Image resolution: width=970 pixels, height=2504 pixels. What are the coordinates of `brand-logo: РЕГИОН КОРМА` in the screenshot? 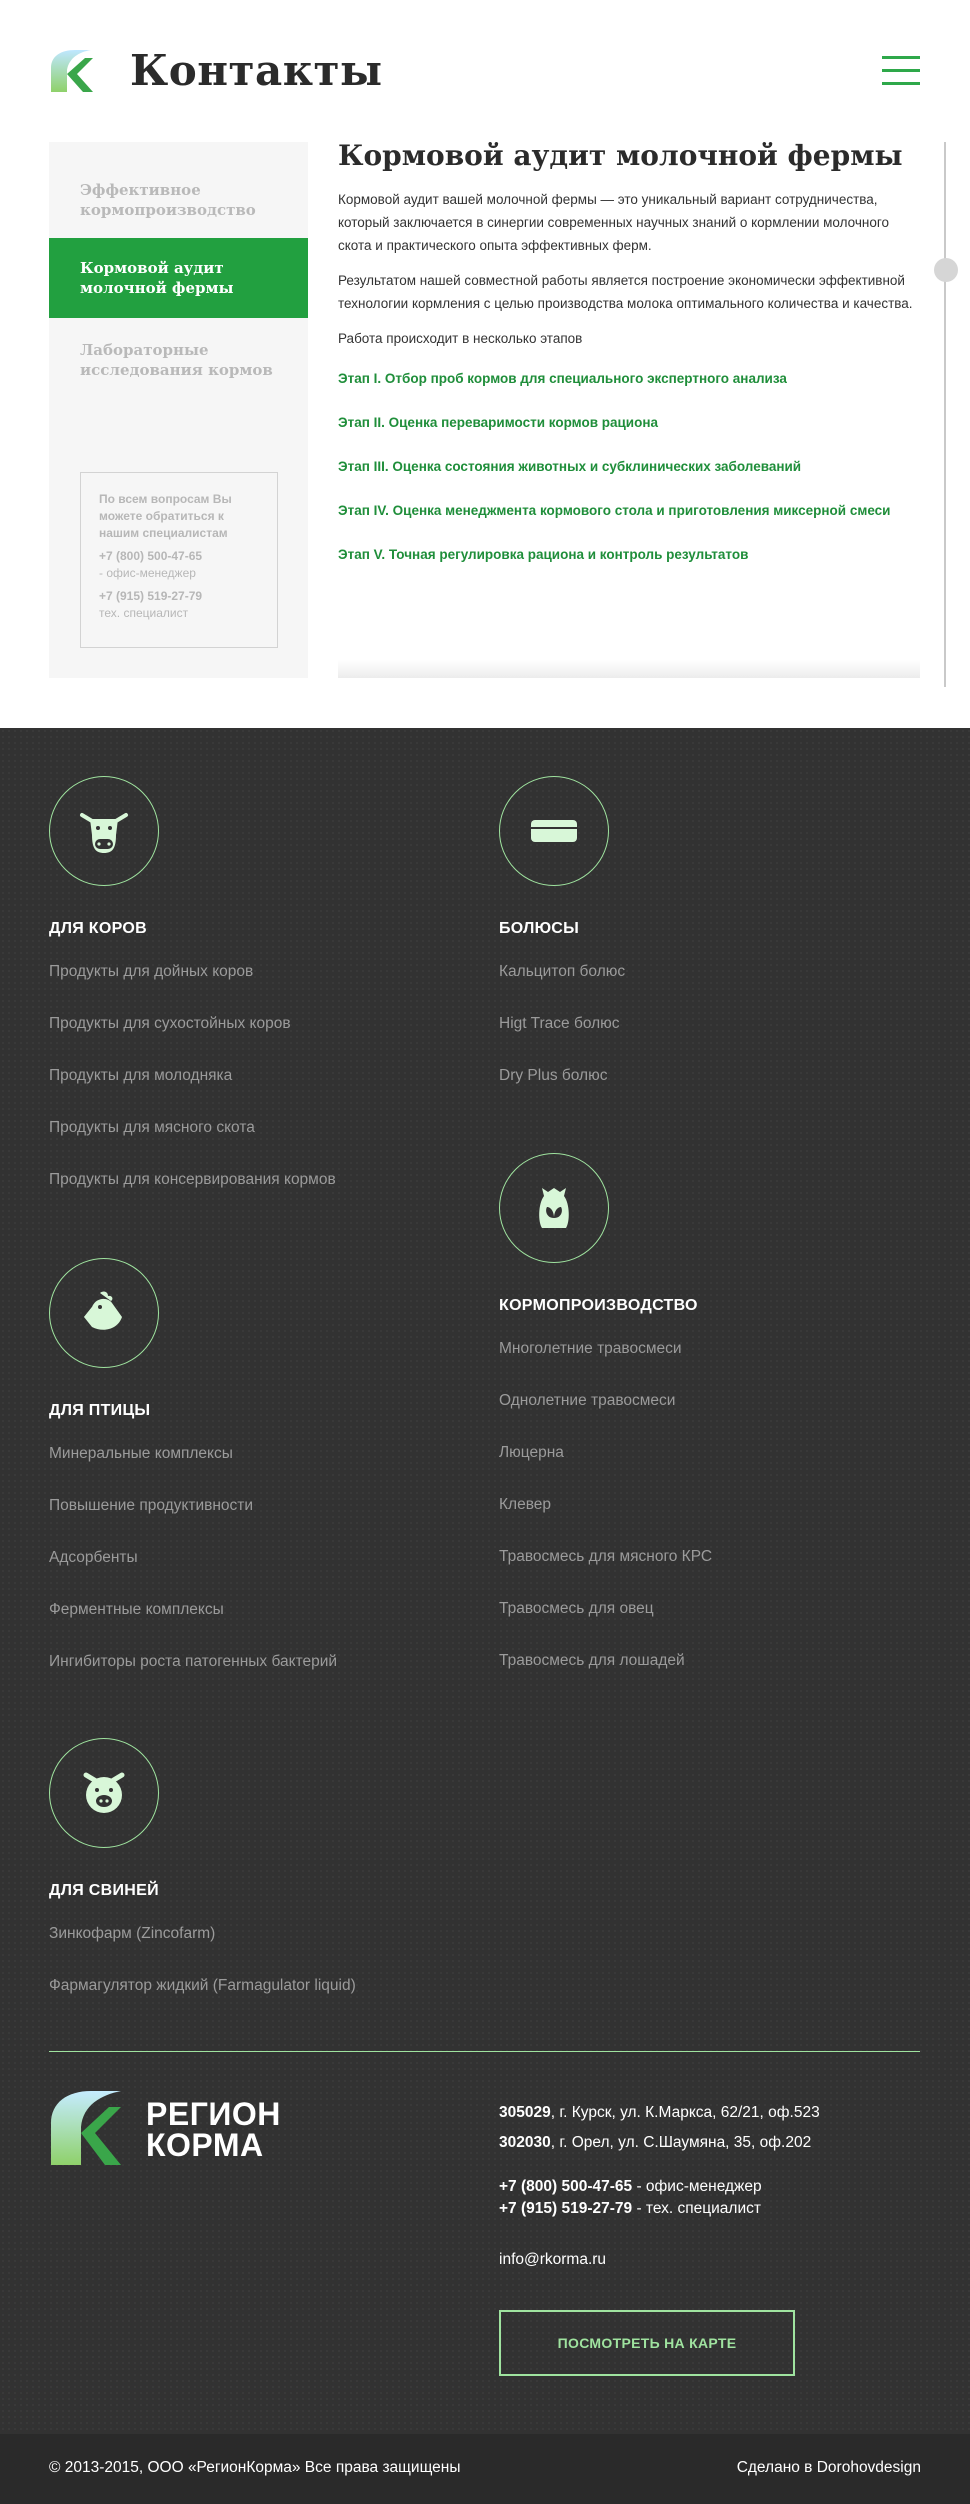 It's located at (179, 2129).